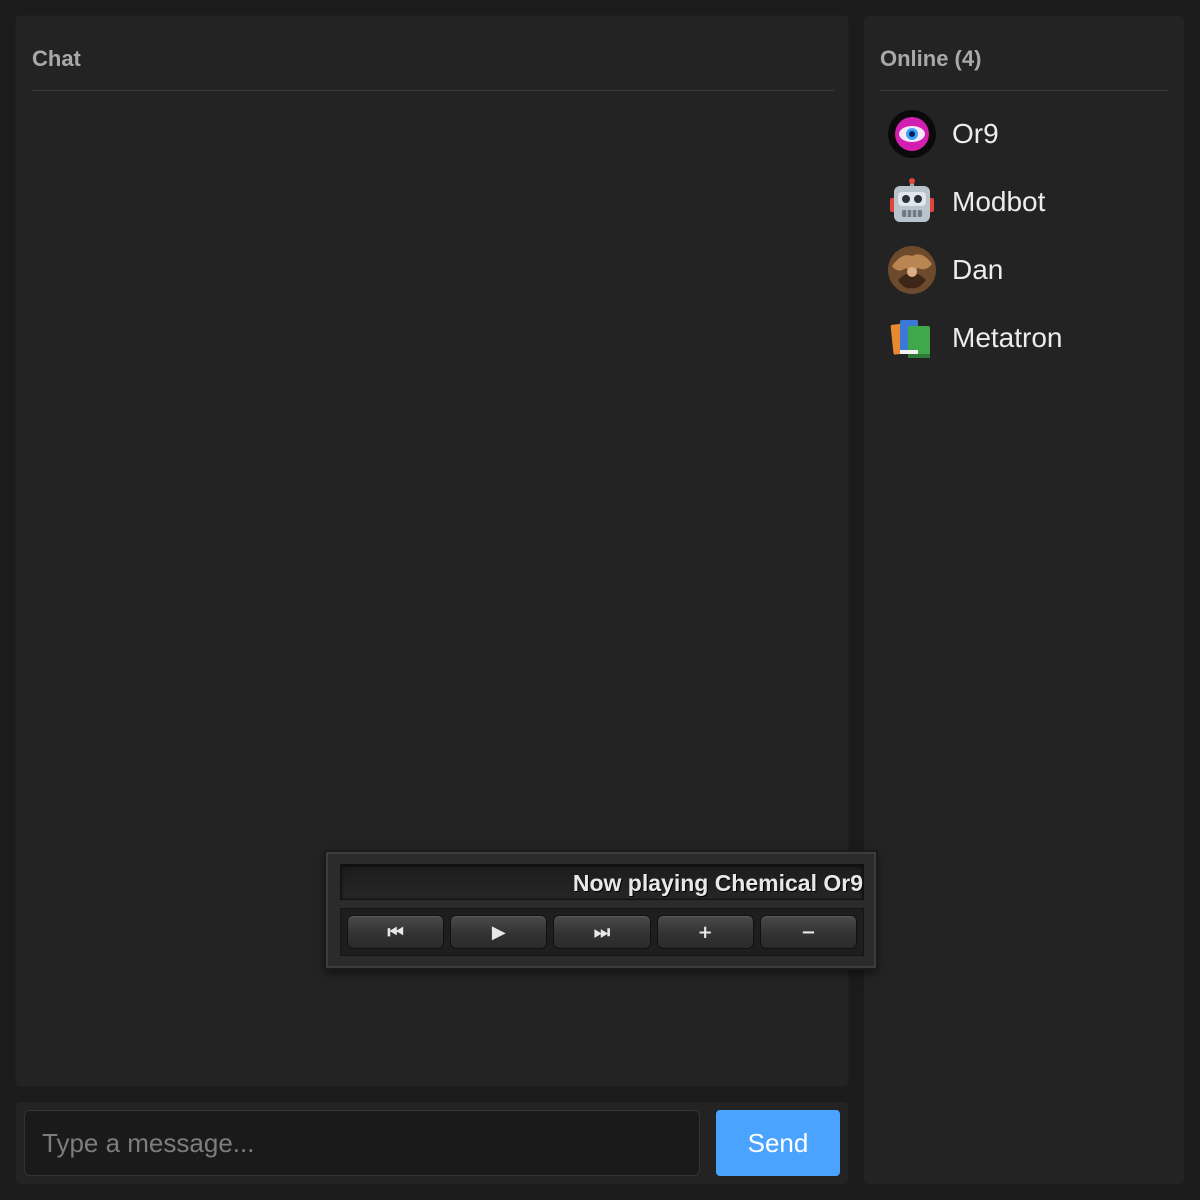  I want to click on online-user: Modbot, so click(975, 202).